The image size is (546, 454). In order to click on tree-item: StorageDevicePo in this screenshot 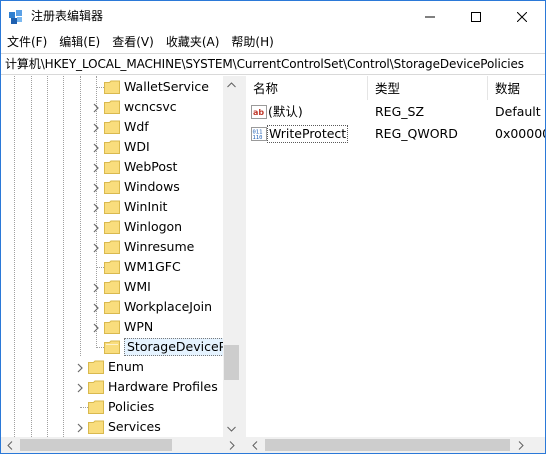, I will do `click(120, 347)`.